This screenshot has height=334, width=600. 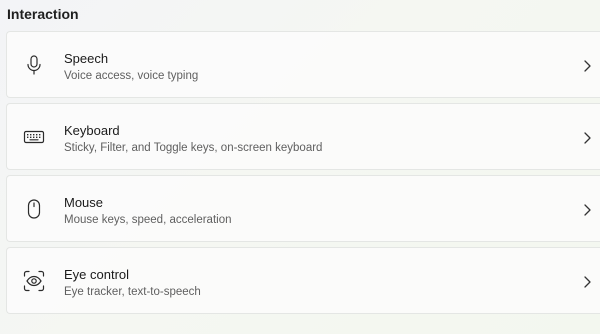 I want to click on mouse-description: Mouse keys, speed, acceleration, so click(x=148, y=220).